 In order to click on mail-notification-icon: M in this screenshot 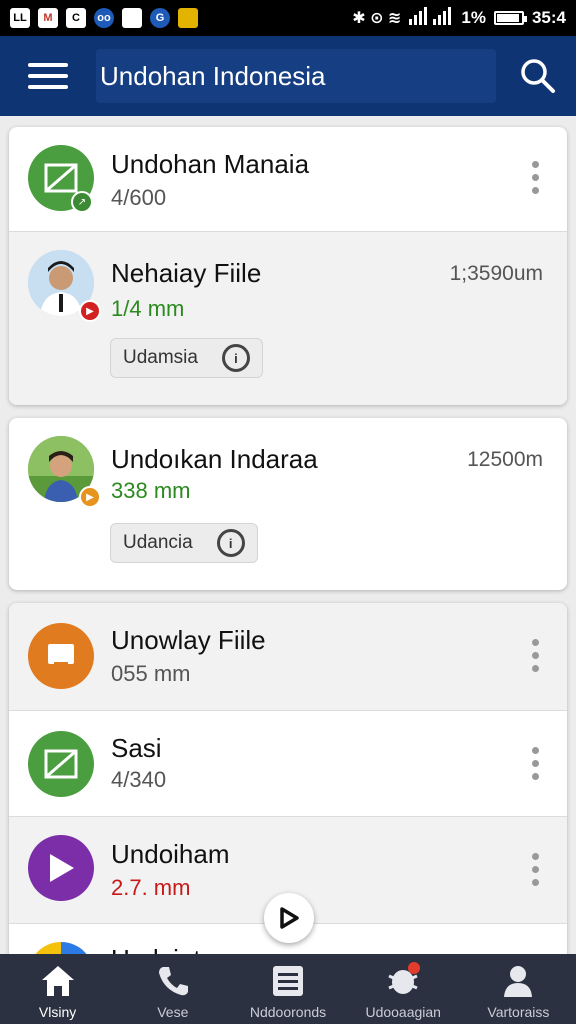, I will do `click(48, 18)`.